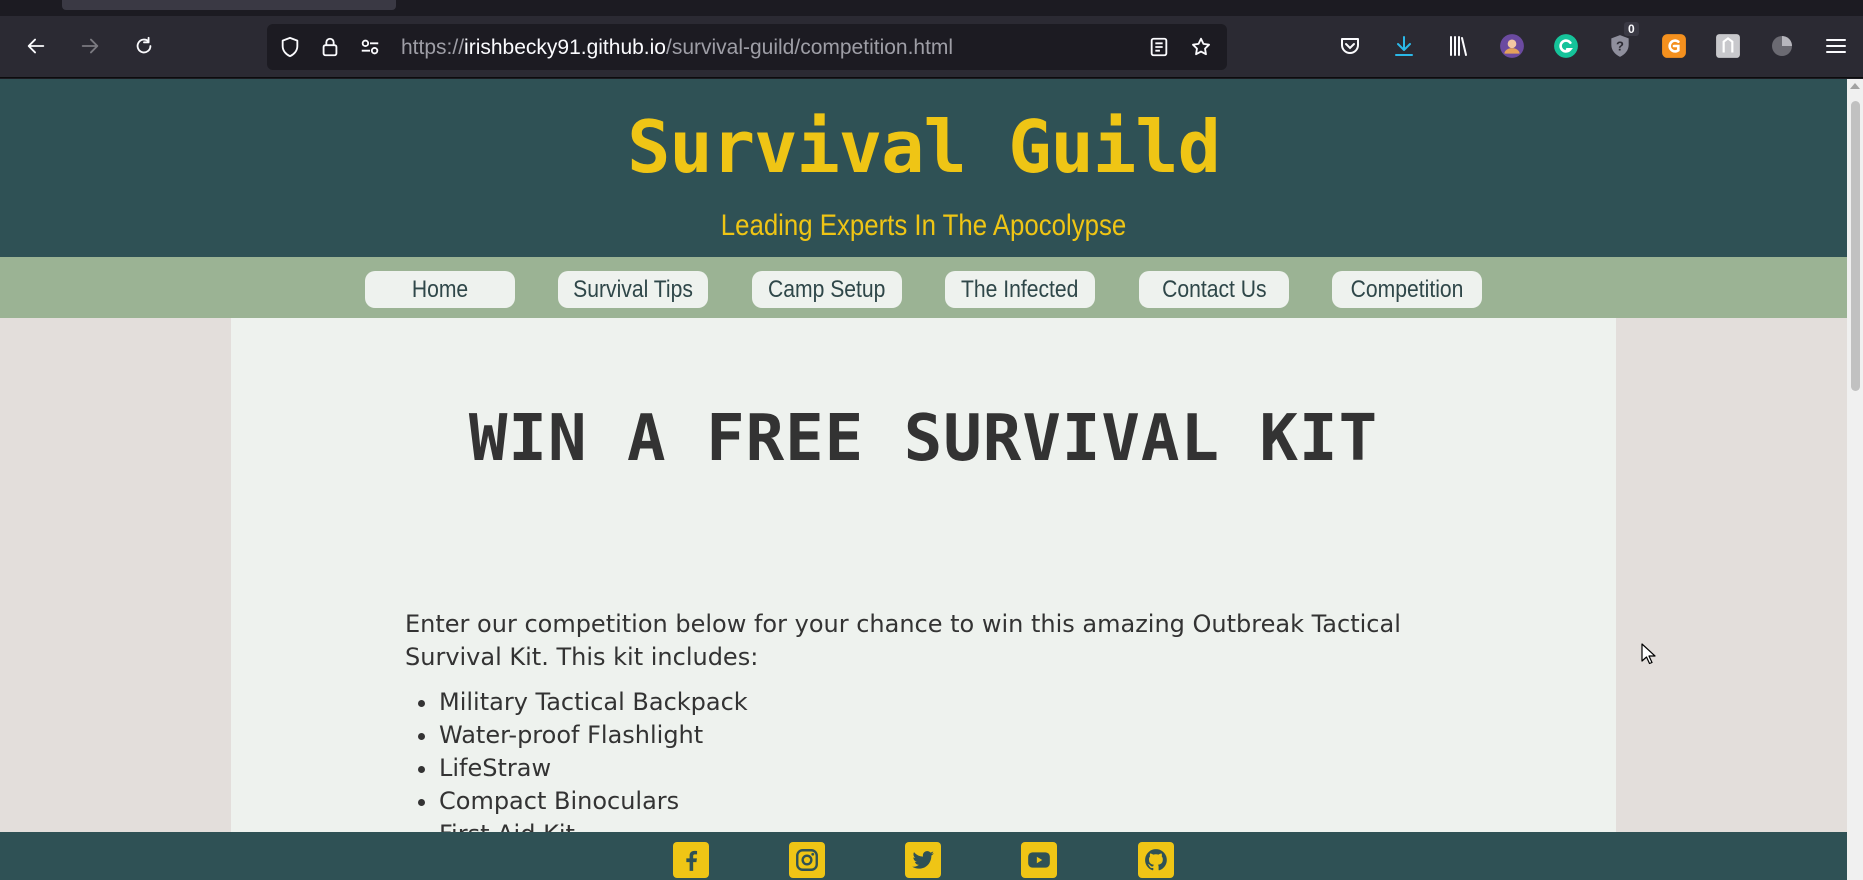 This screenshot has width=1863, height=880. I want to click on nav-survival-tips-label: Survival Tips, so click(633, 289).